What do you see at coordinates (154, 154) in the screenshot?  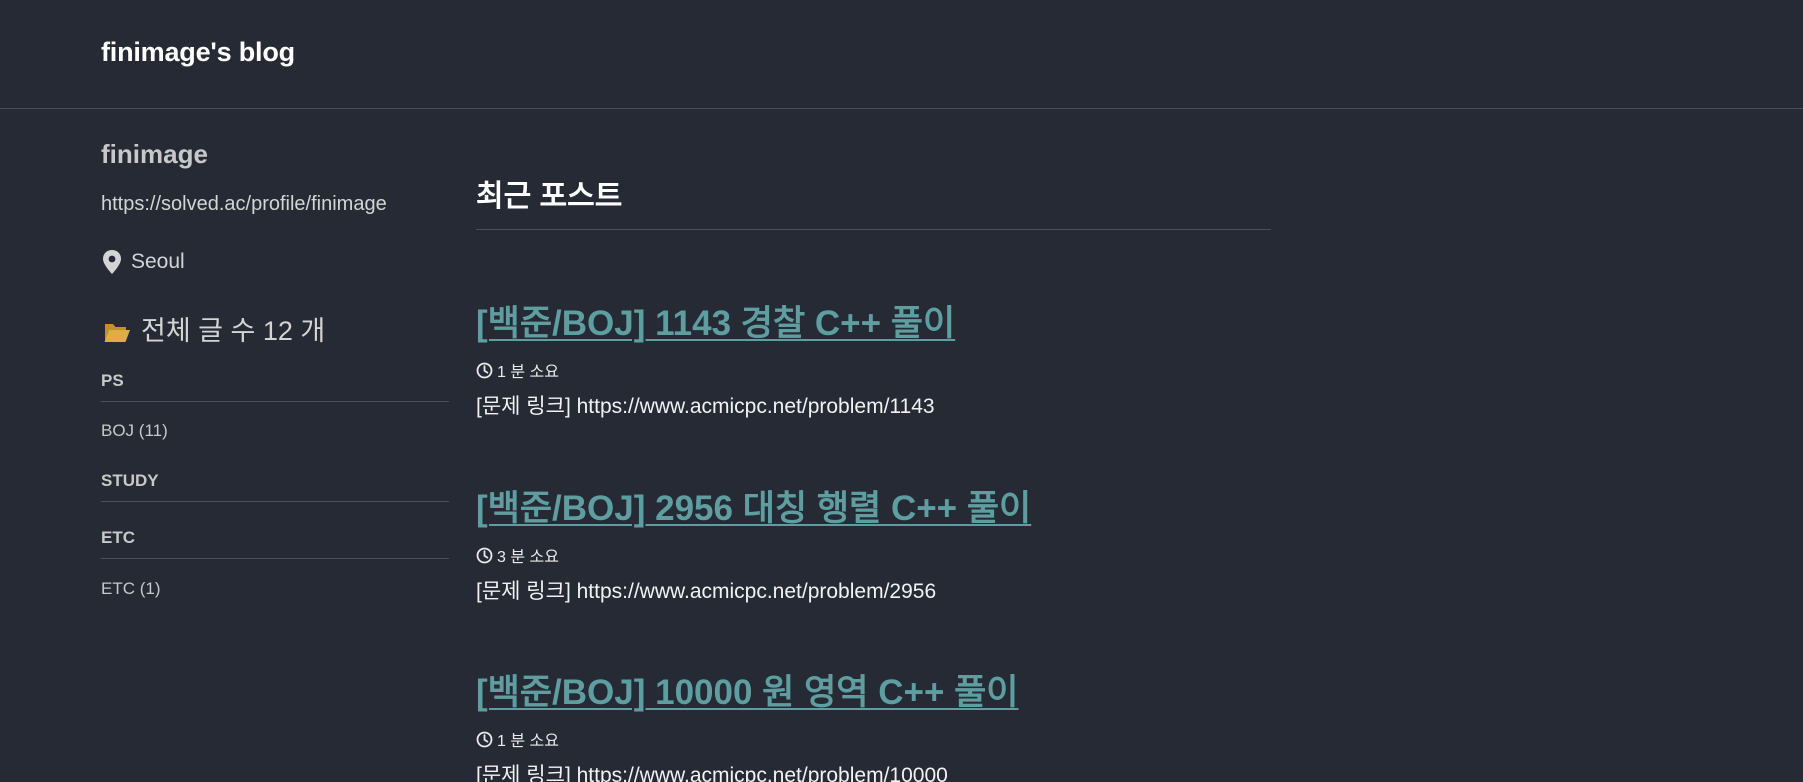 I see `author-name: finimage` at bounding box center [154, 154].